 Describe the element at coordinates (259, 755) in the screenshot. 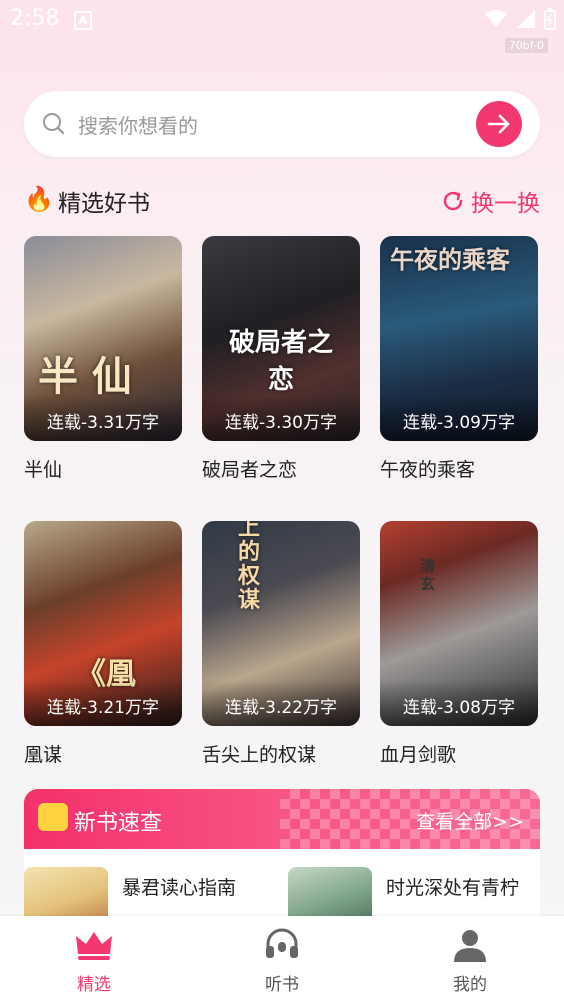

I see `book-title: 舌尖上的权谋` at that location.